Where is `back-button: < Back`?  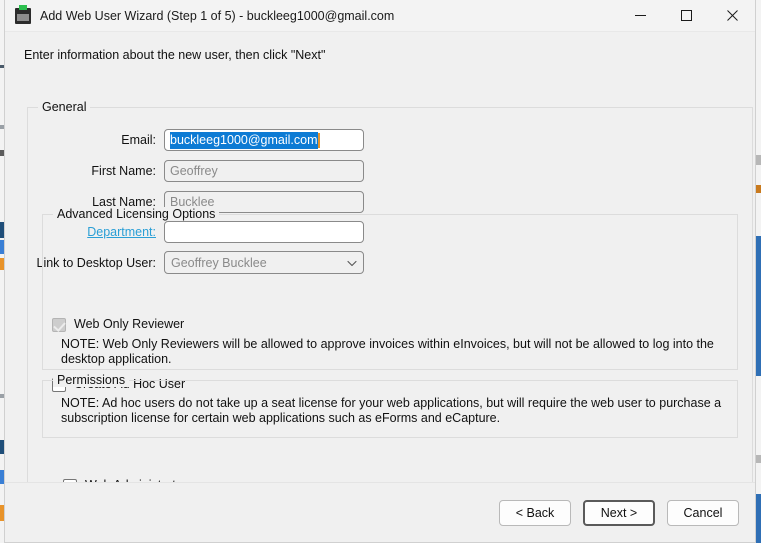
back-button: < Back is located at coordinates (535, 512).